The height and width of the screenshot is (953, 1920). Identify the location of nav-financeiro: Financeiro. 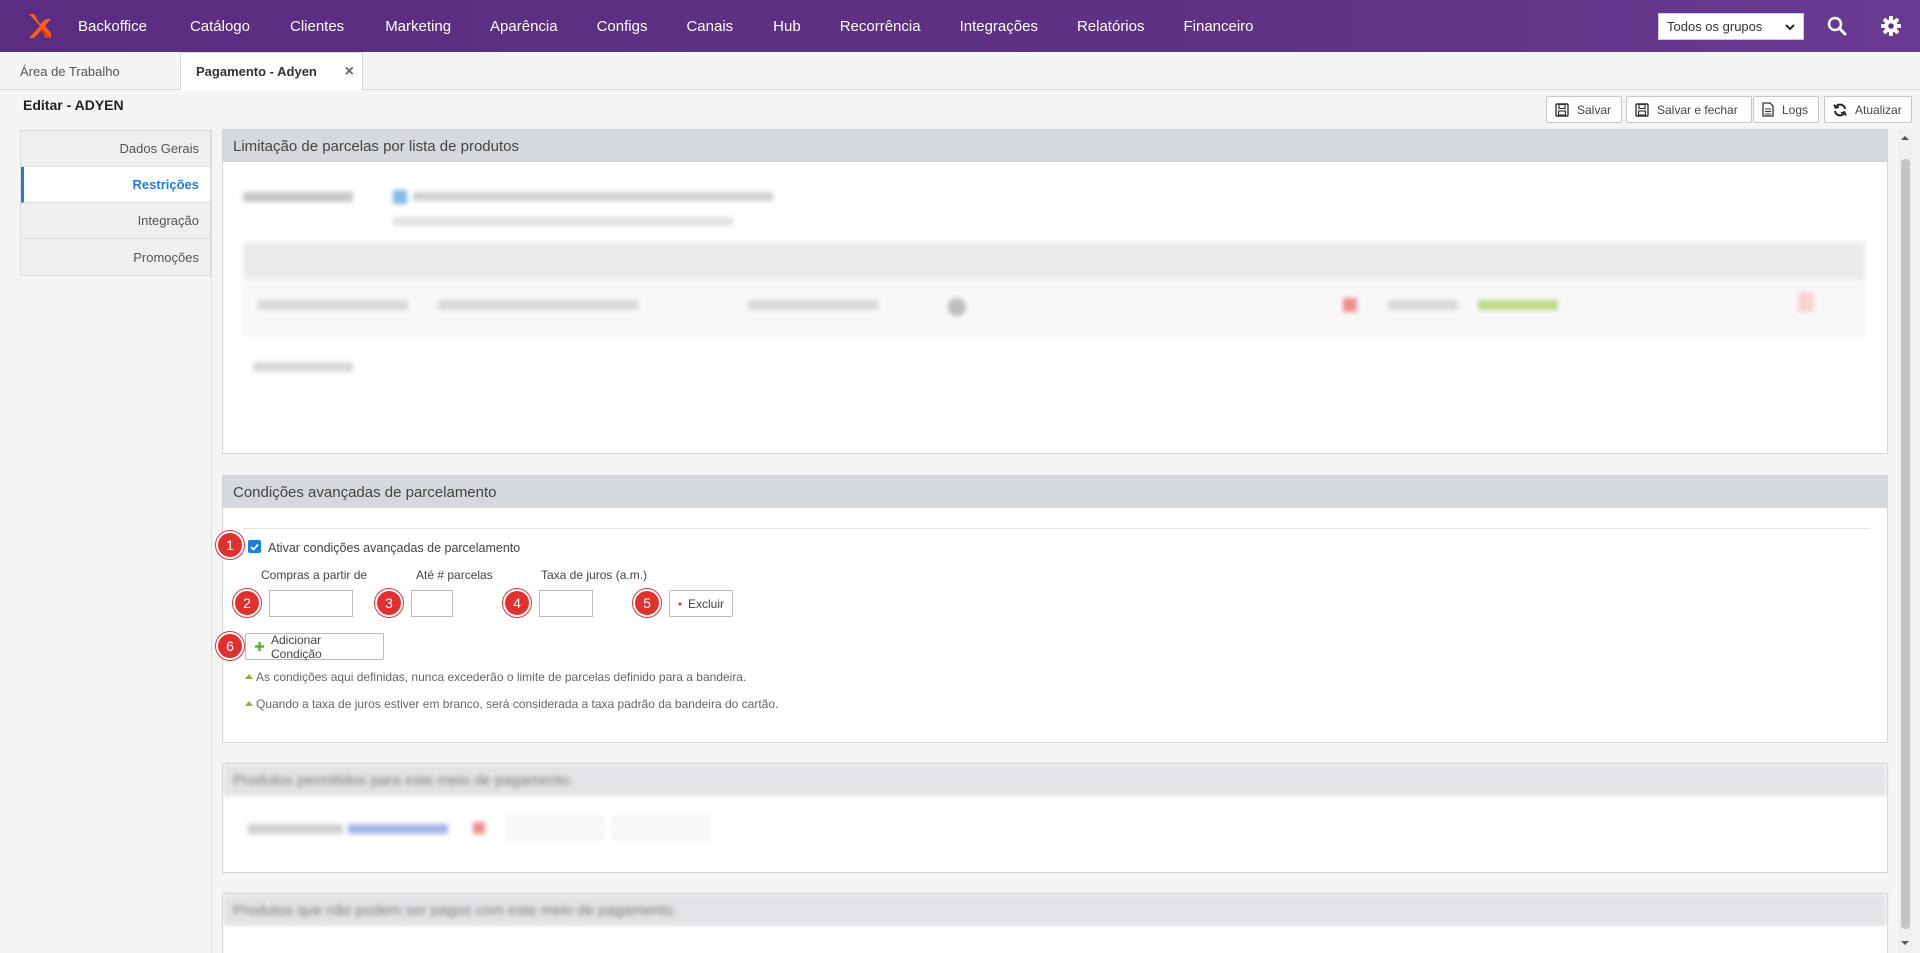
(1229, 26).